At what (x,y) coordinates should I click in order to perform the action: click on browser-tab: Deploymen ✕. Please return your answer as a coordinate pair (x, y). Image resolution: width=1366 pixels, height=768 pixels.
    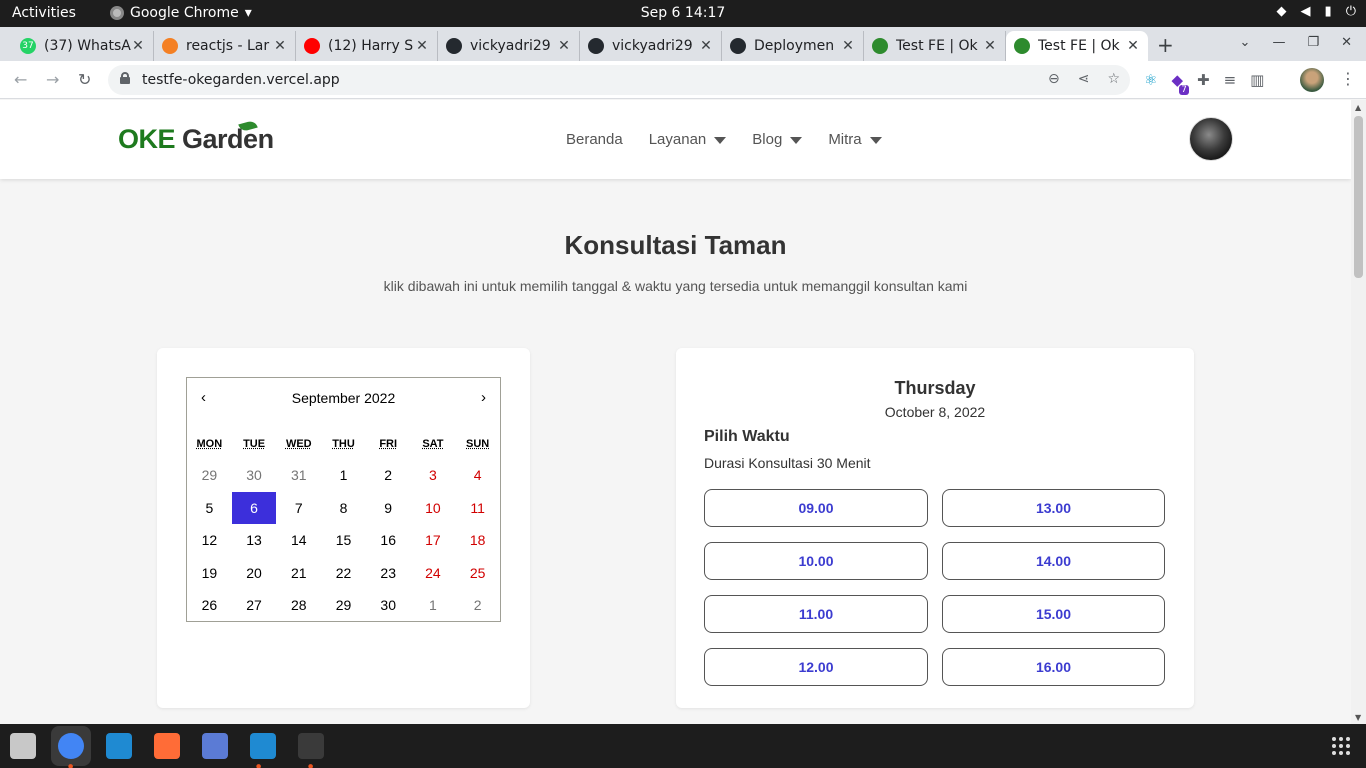
    Looking at the image, I should click on (793, 46).